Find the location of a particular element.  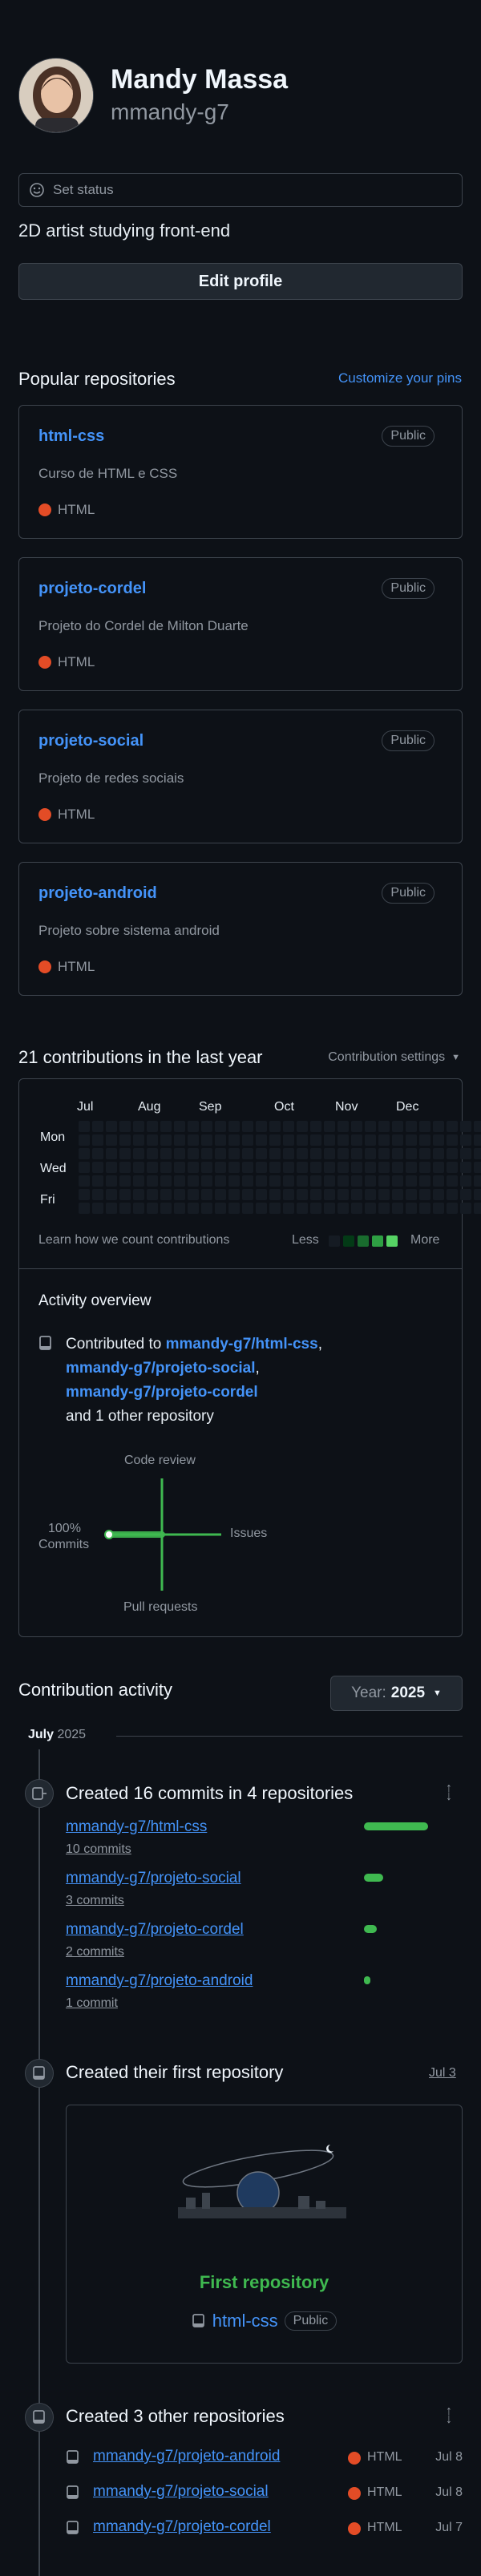

set-status-button: Set status is located at coordinates (240, 190).